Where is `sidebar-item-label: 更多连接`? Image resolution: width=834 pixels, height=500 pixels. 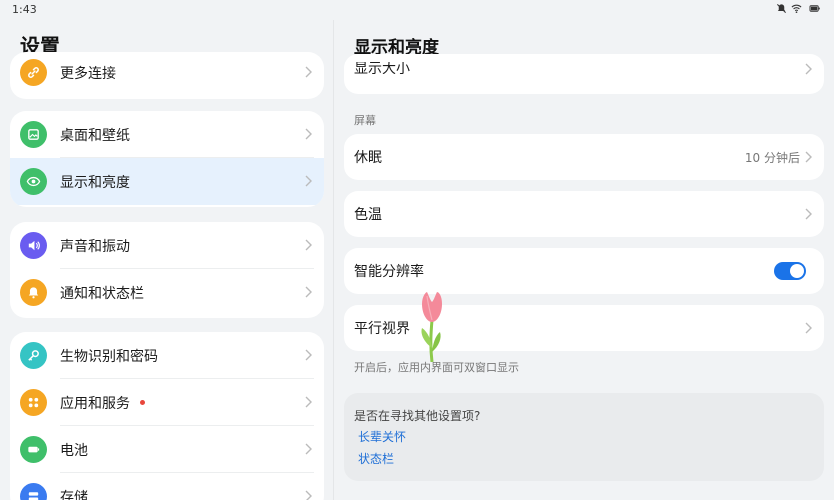
sidebar-item-label: 更多连接 is located at coordinates (88, 73).